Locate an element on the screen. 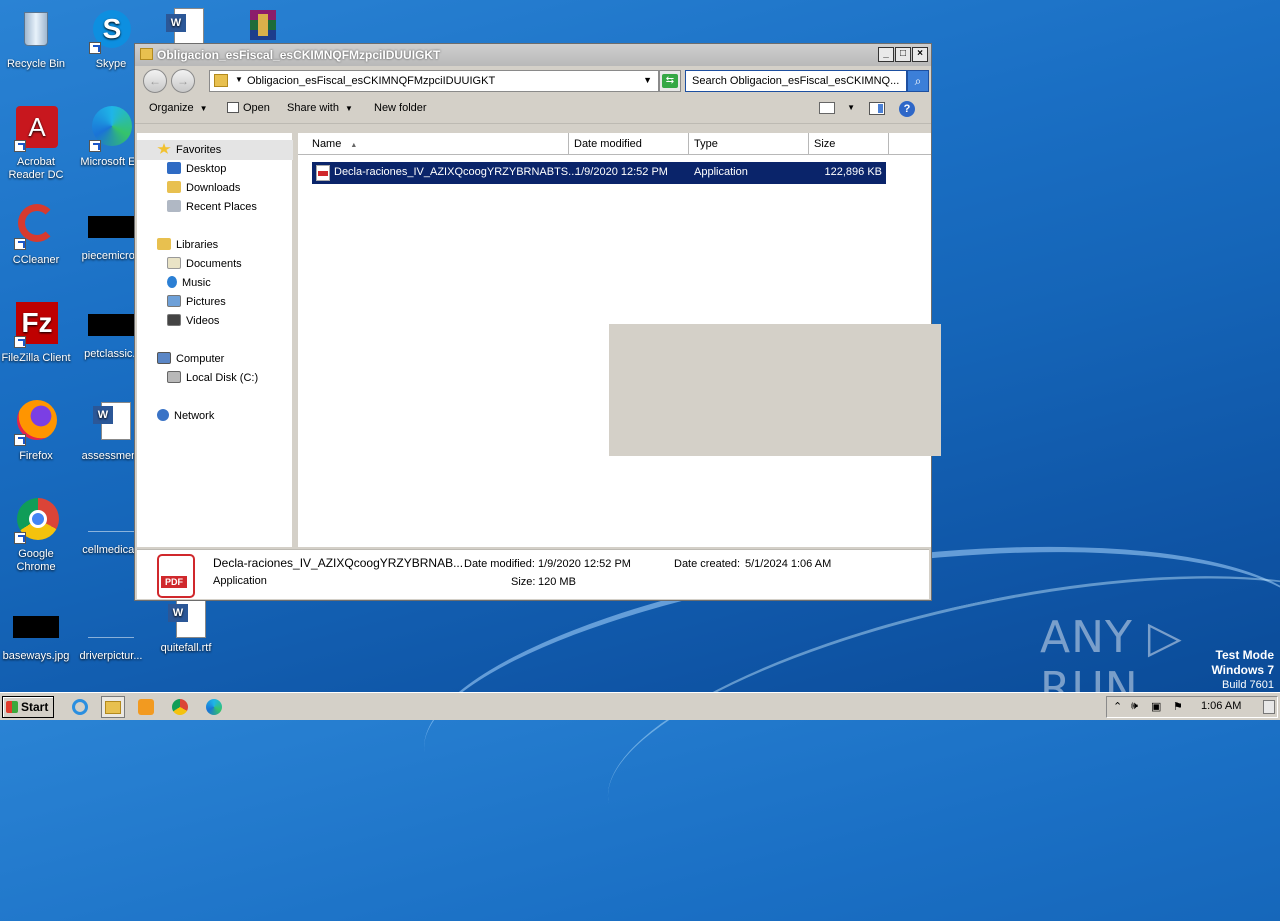 The height and width of the screenshot is (921, 1280). nav-local-disk: Local Disk (C:) is located at coordinates (212, 378).